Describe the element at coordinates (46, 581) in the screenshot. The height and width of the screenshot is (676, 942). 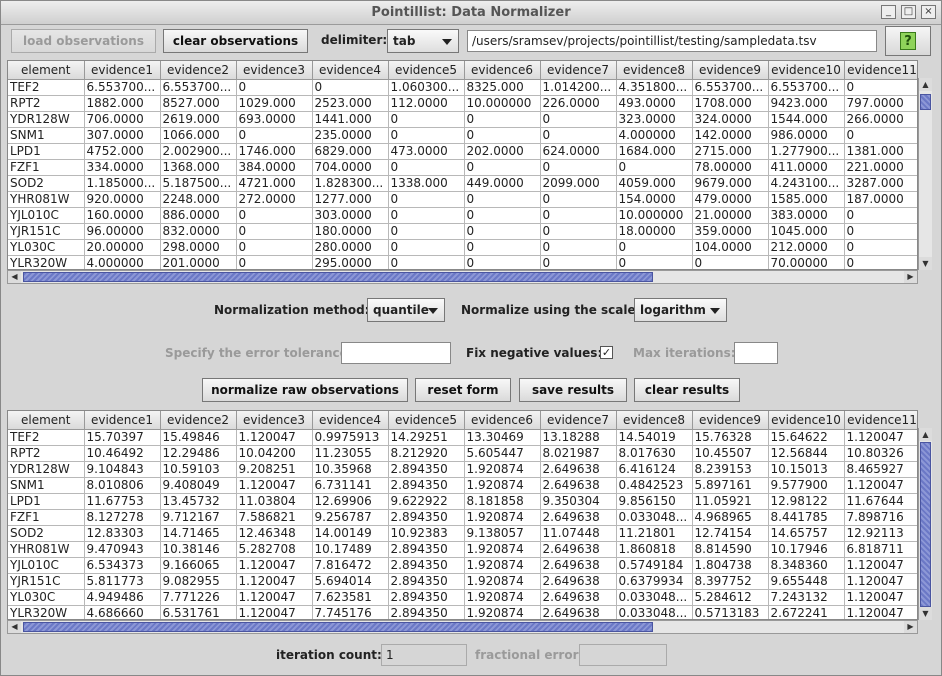
I see `table-cell: YJR151C` at that location.